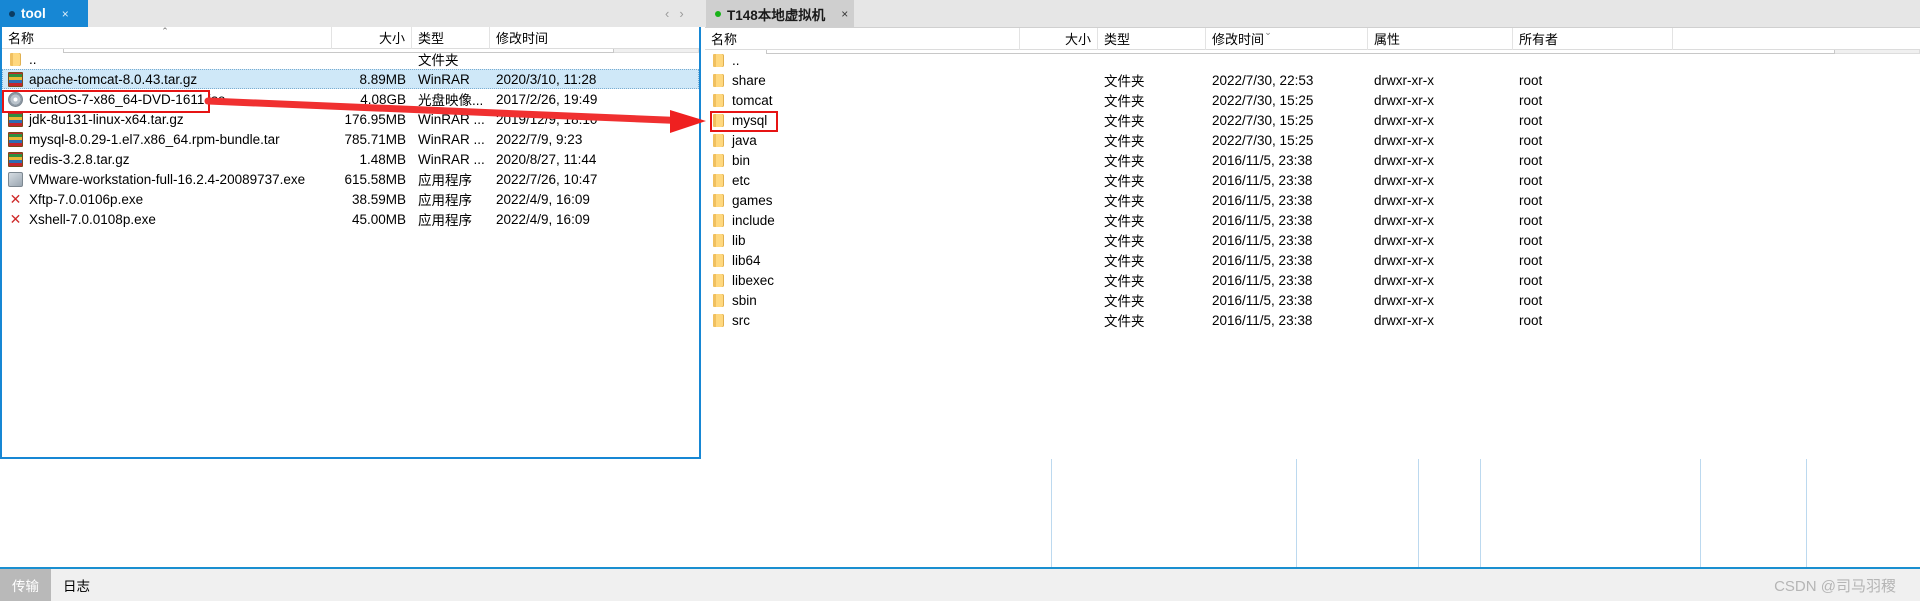  What do you see at coordinates (753, 220) in the screenshot?
I see `file-name-label: include` at bounding box center [753, 220].